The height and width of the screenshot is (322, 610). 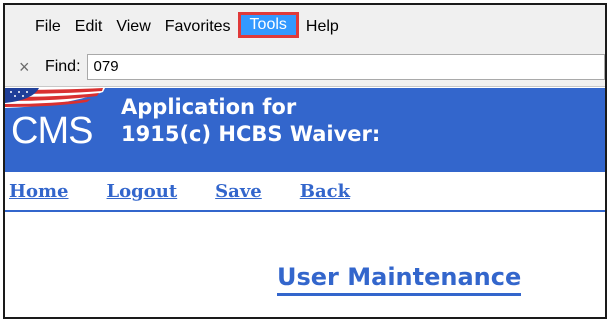 What do you see at coordinates (322, 27) in the screenshot?
I see `menu-help: Help` at bounding box center [322, 27].